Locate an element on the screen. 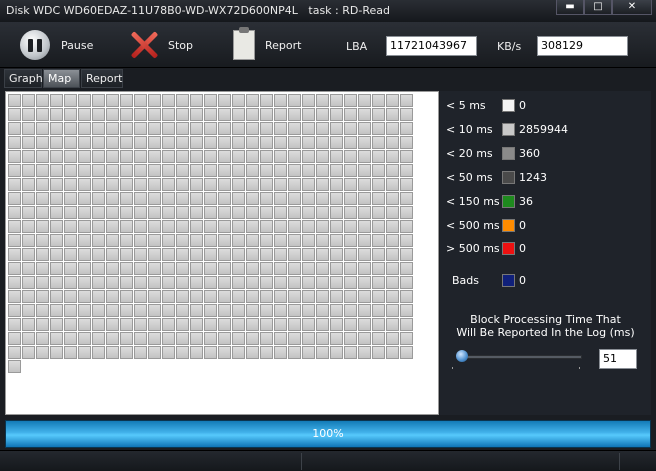  maximize-button: □ is located at coordinates (598, 7).